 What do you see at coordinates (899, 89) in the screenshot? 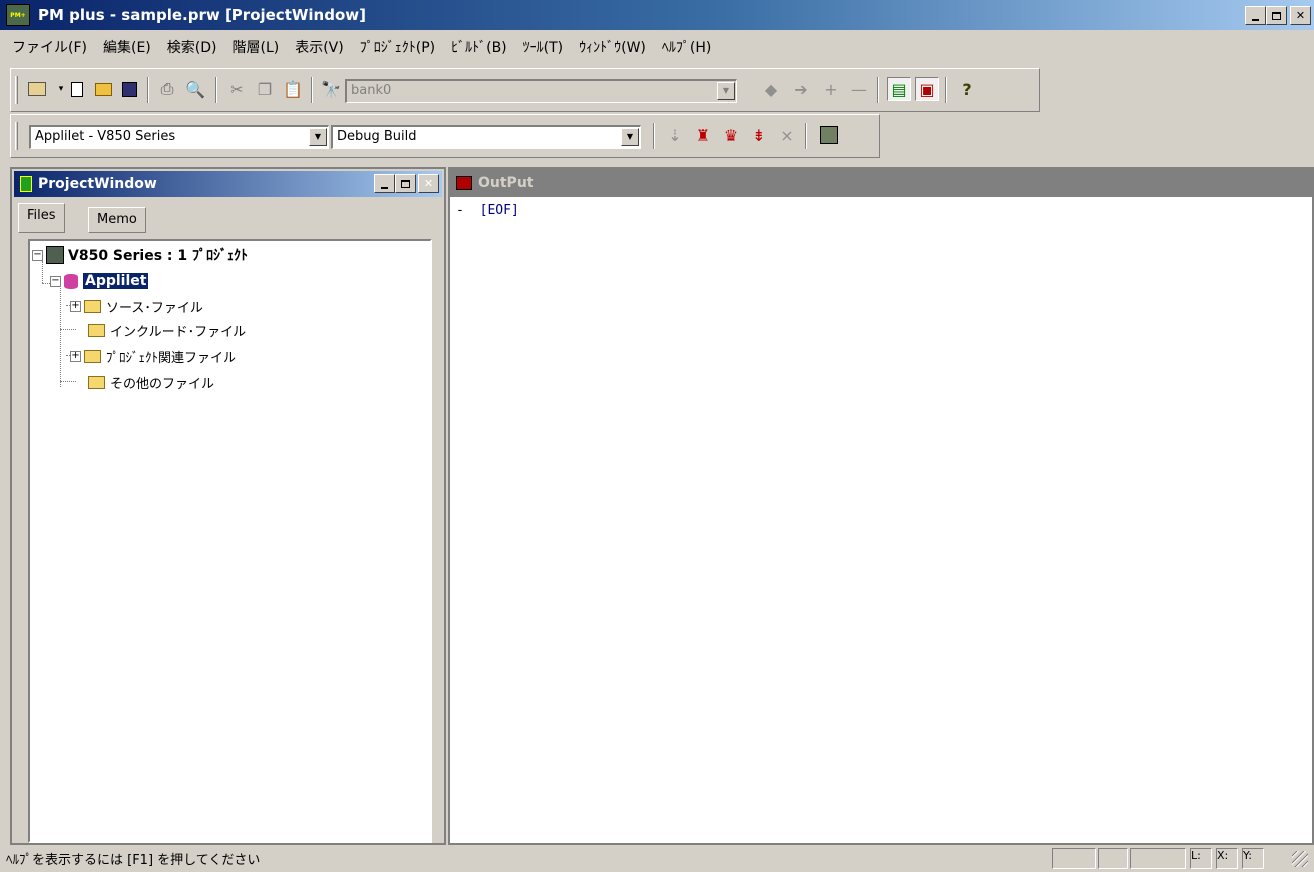
I see `project-window-toggle-icon: ▤` at bounding box center [899, 89].